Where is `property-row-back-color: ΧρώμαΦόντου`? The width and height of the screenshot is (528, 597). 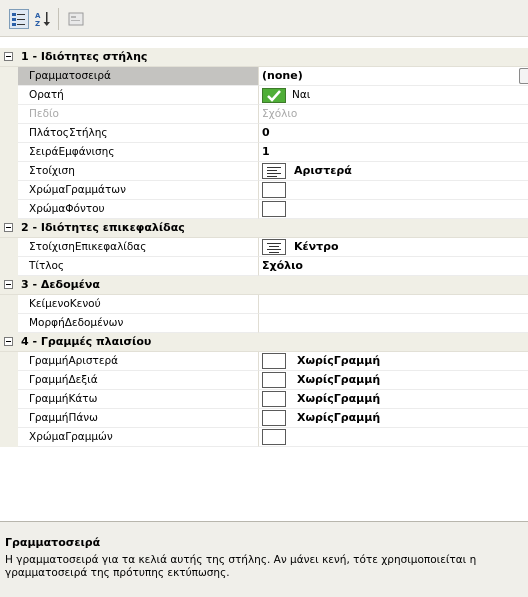
property-row-back-color: ΧρώμαΦόντου is located at coordinates (264, 209).